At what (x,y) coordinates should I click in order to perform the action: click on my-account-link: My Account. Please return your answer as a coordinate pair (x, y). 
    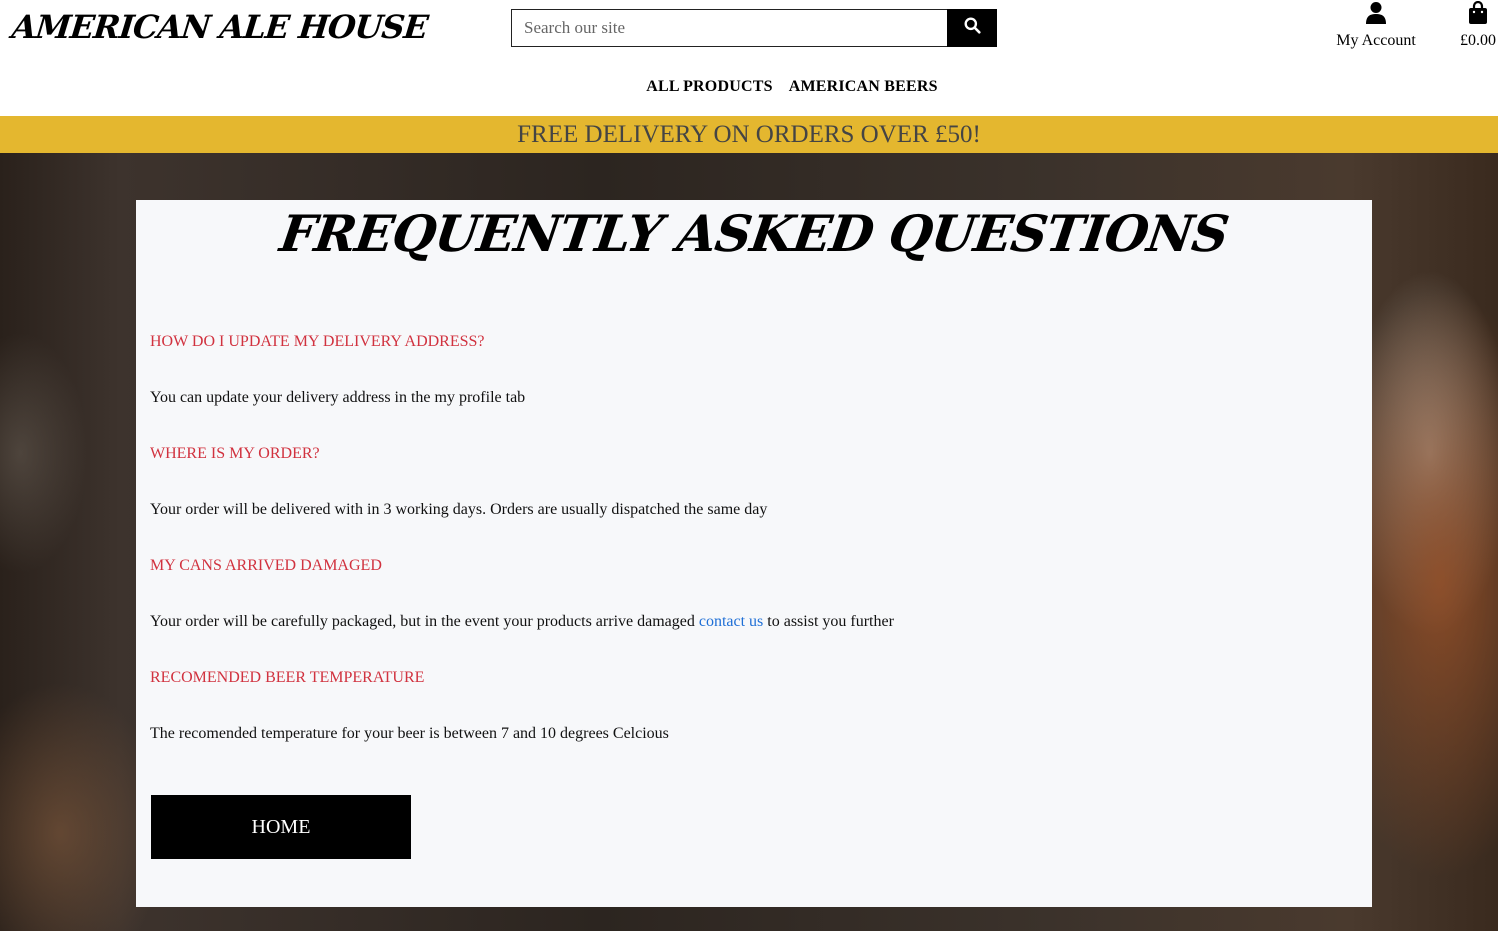
    Looking at the image, I should click on (1376, 26).